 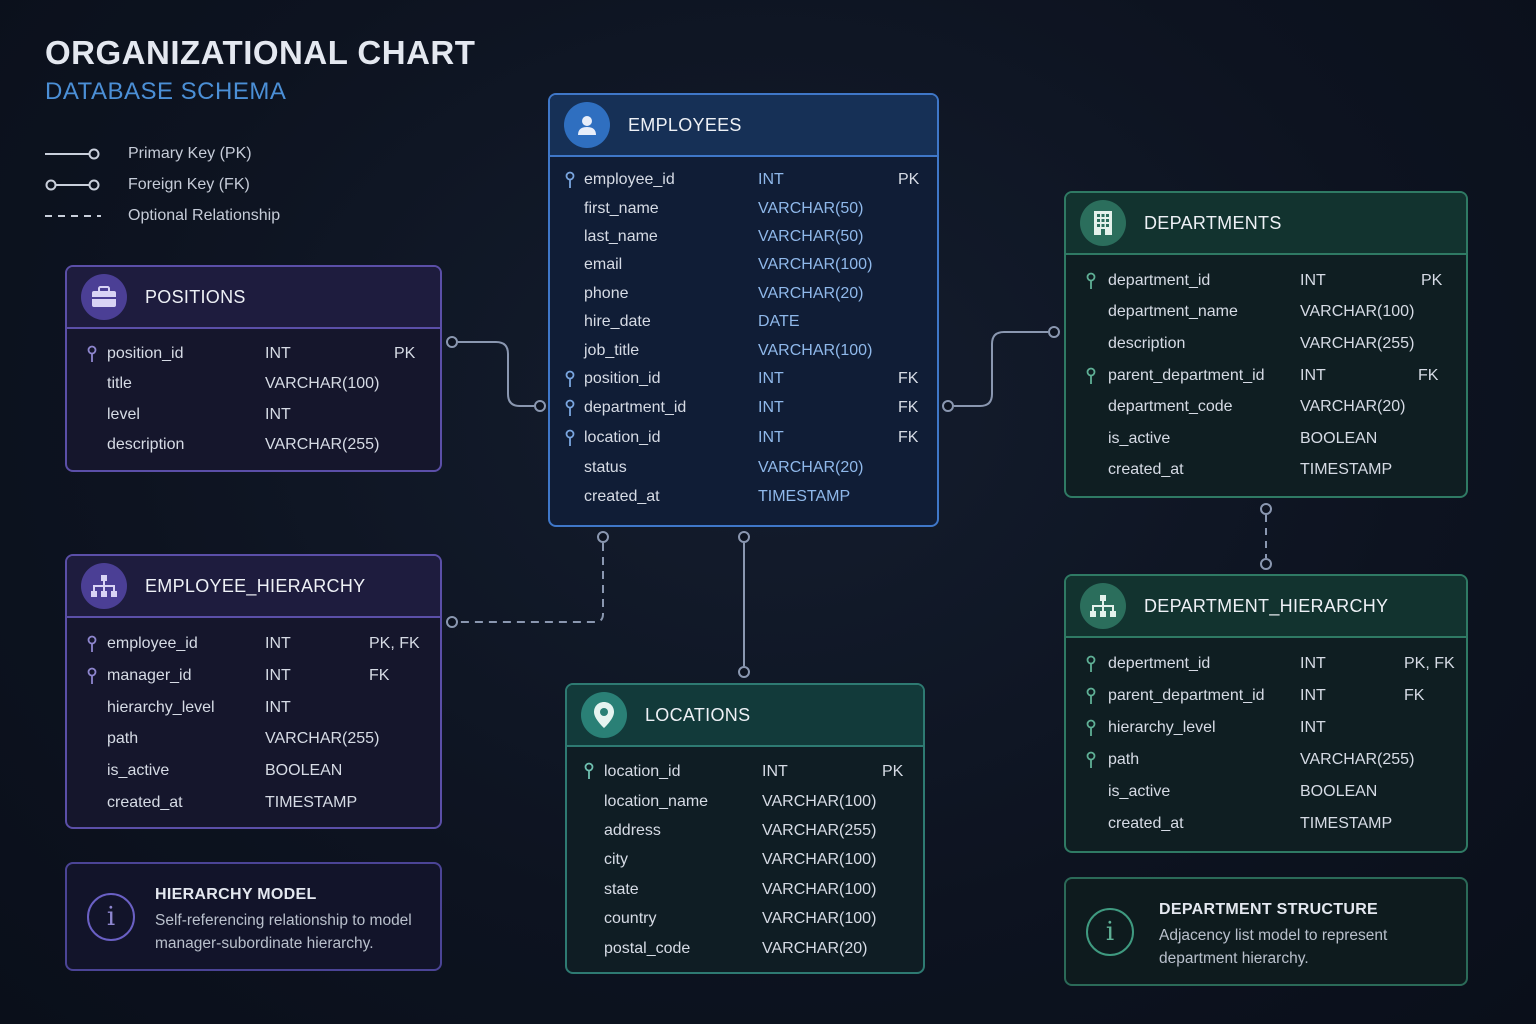 What do you see at coordinates (253, 587) in the screenshot?
I see `table-header: EMPLOYEE_HIERARCHY` at bounding box center [253, 587].